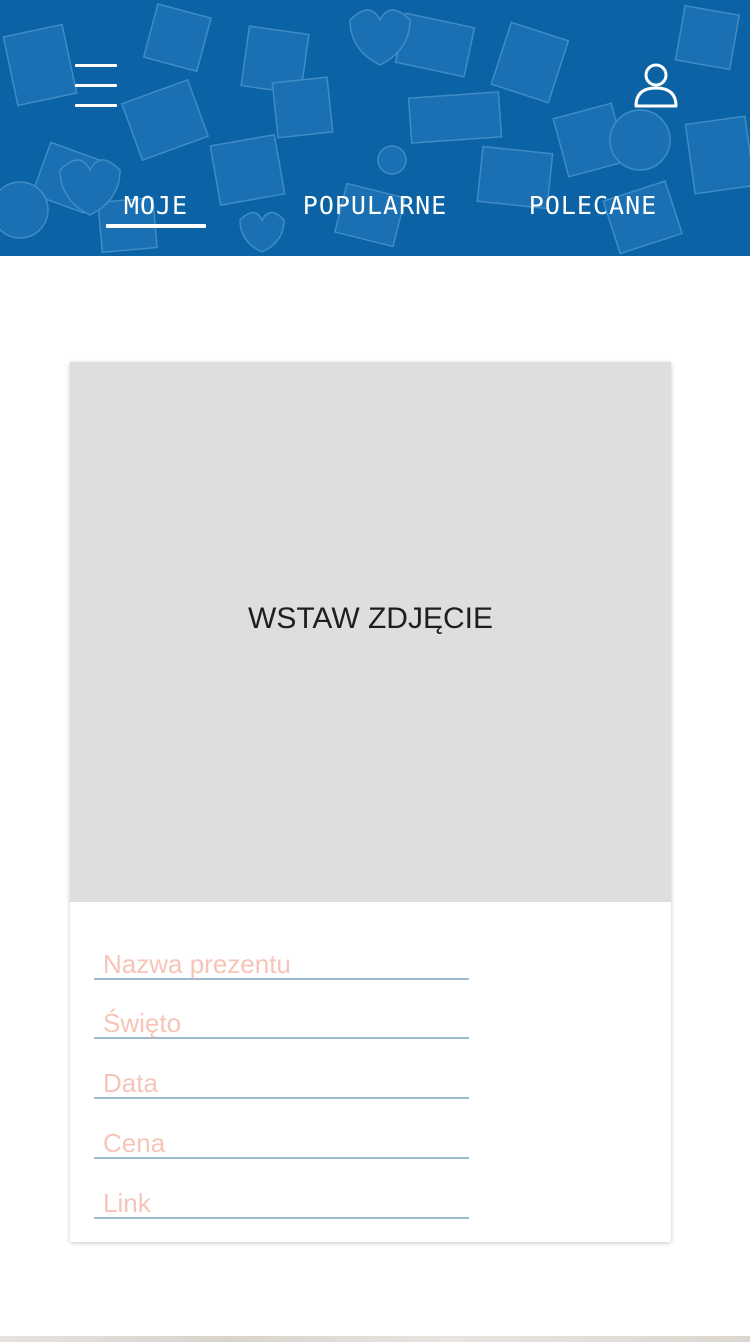 This screenshot has width=750, height=1342. What do you see at coordinates (375, 1339) in the screenshot?
I see `next-card-edge` at bounding box center [375, 1339].